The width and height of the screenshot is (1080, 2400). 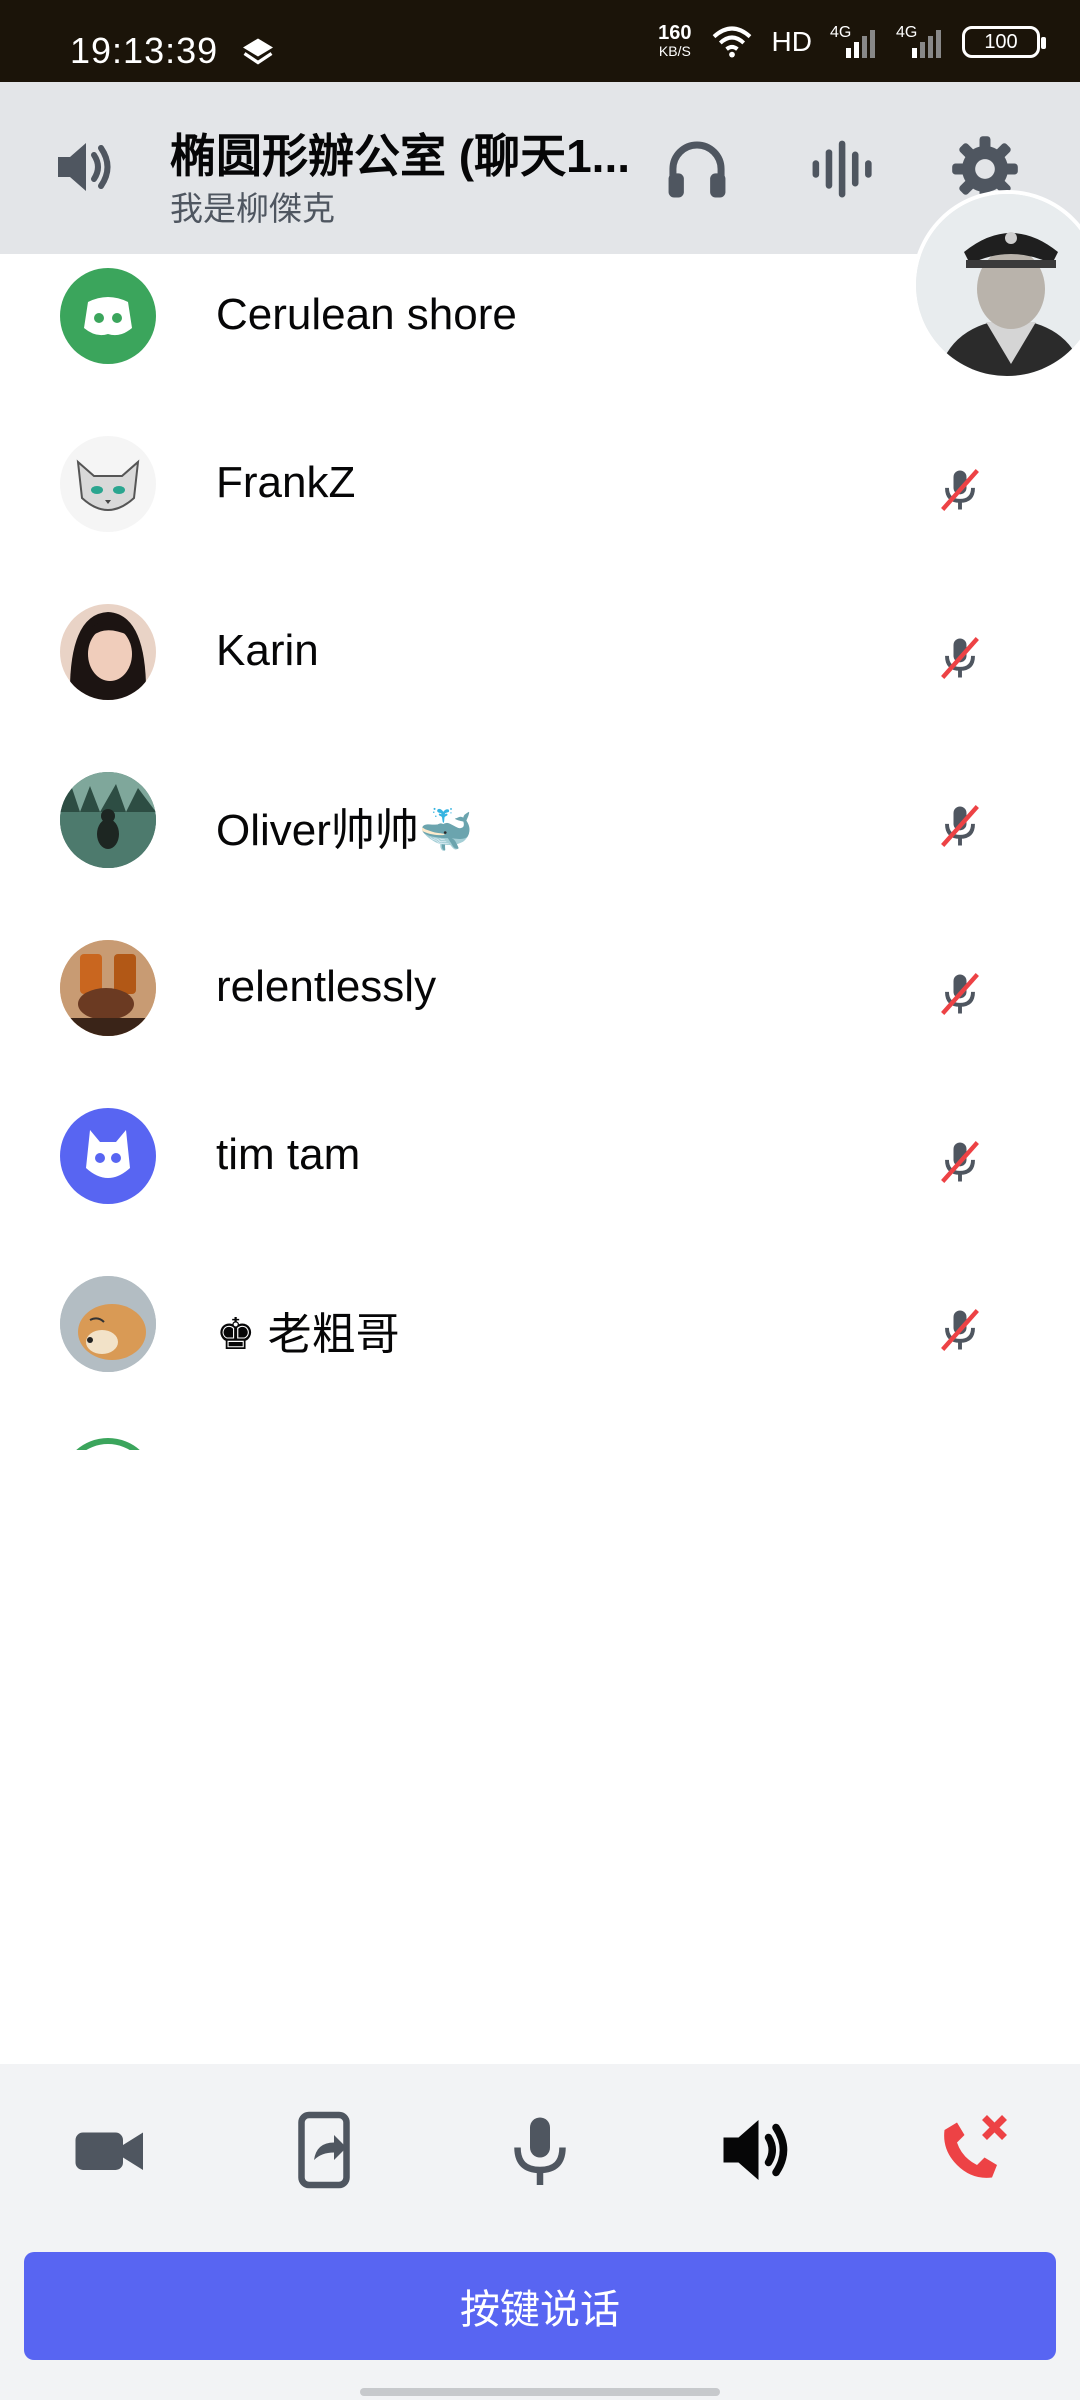 I want to click on battery-icon: 100, so click(x=1004, y=42).